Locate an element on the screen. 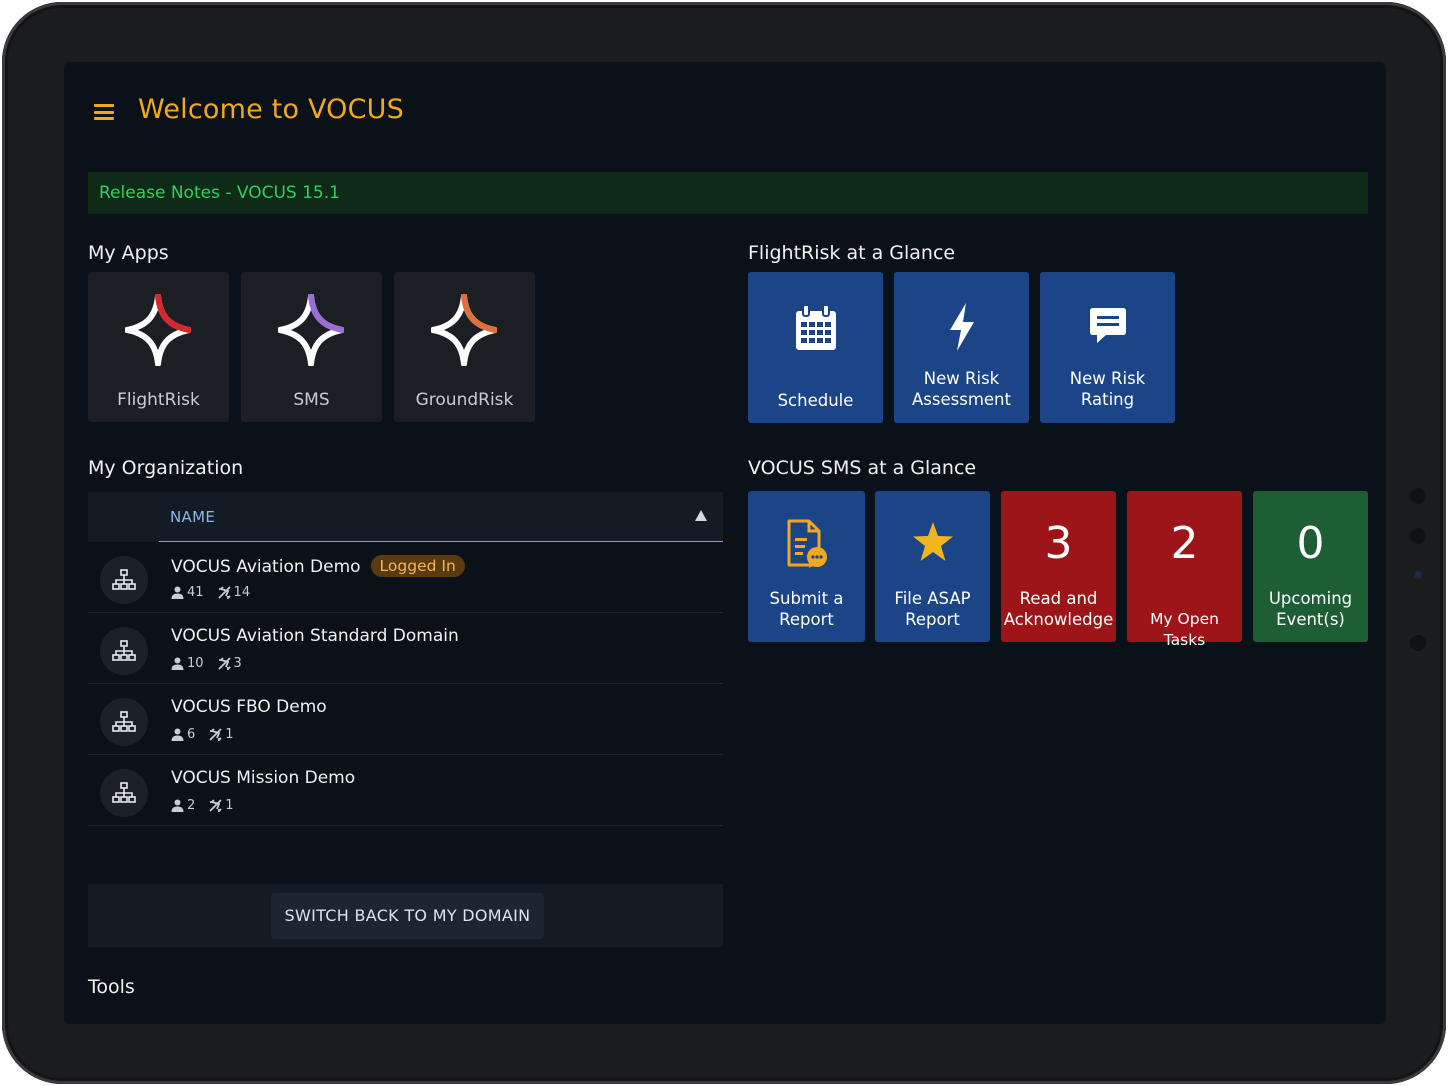 The image size is (1448, 1086). app-label: GroundRisk is located at coordinates (464, 400).